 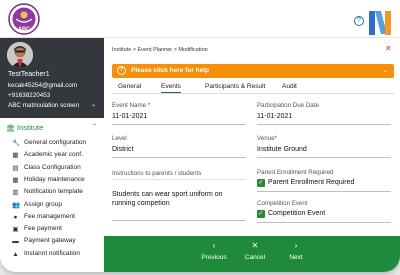 What do you see at coordinates (296, 257) in the screenshot?
I see `next-label: Next` at bounding box center [296, 257].